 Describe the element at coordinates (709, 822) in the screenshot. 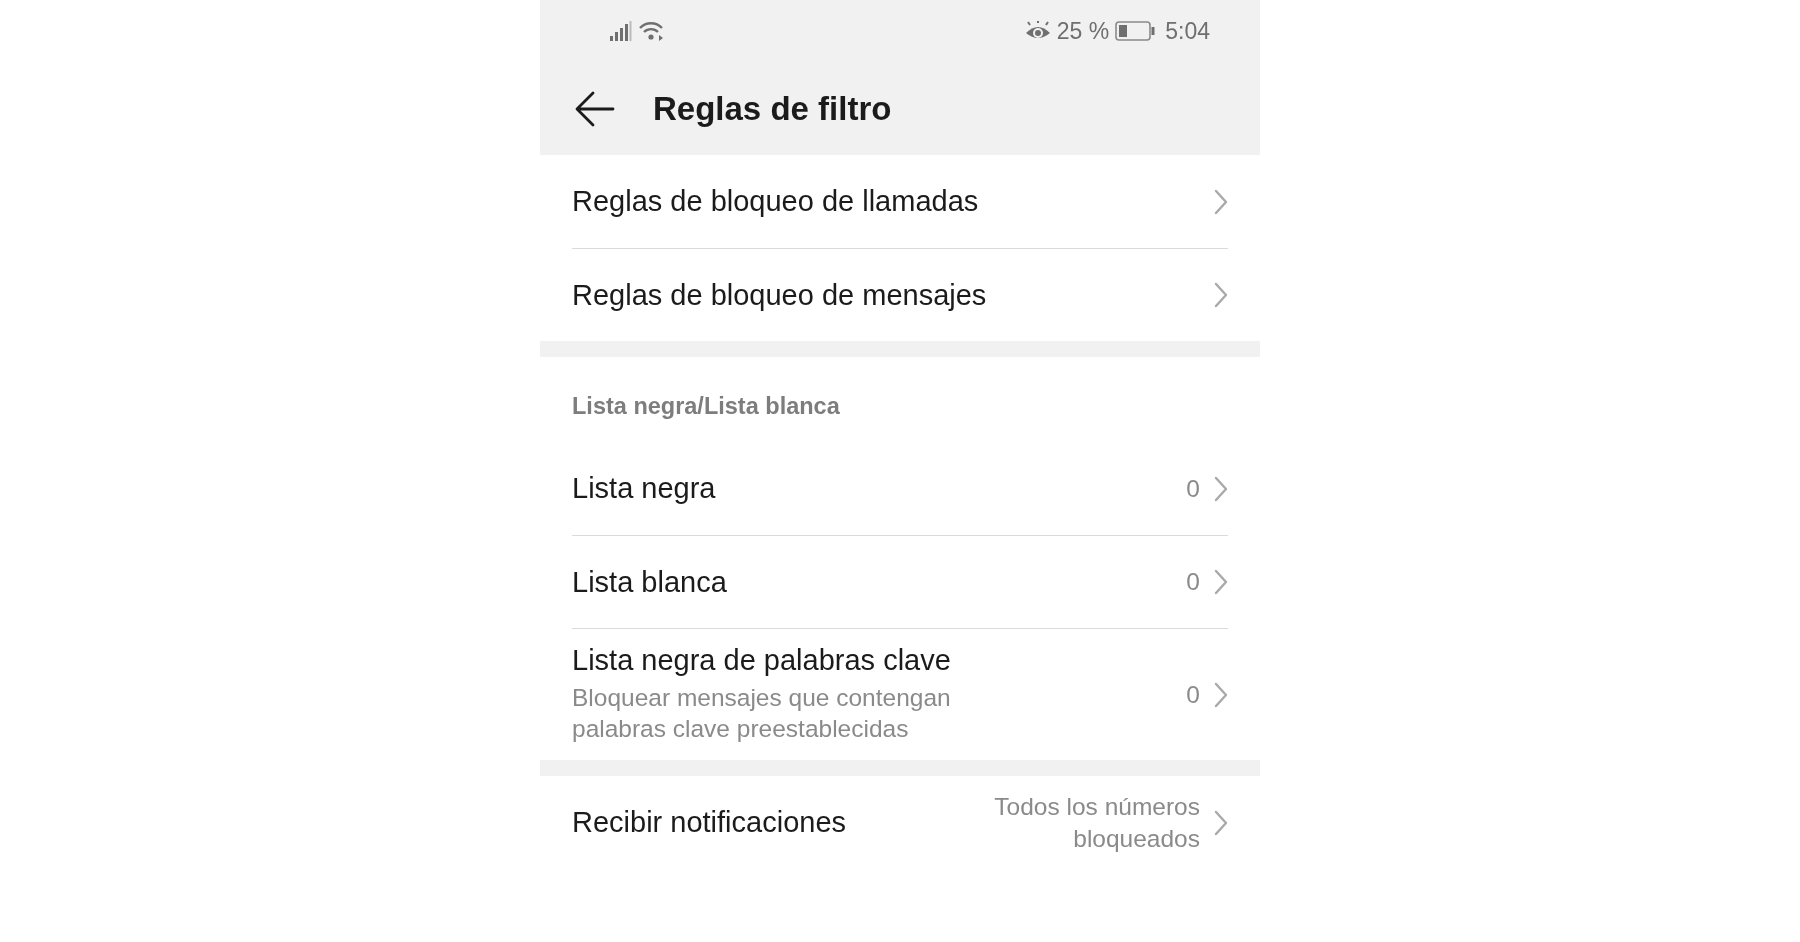

I see `row-title: Recibir notificaciones` at that location.